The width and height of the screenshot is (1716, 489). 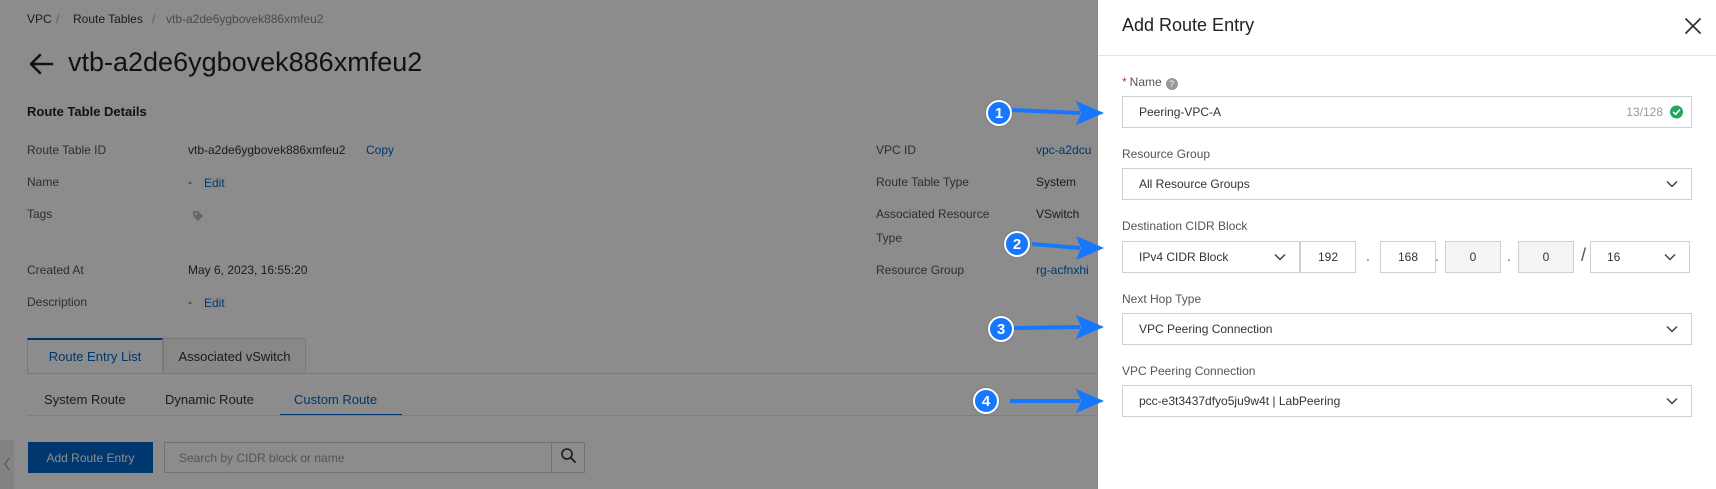 What do you see at coordinates (1407, 184) in the screenshot?
I see `resource-group-select: All Resource Groups` at bounding box center [1407, 184].